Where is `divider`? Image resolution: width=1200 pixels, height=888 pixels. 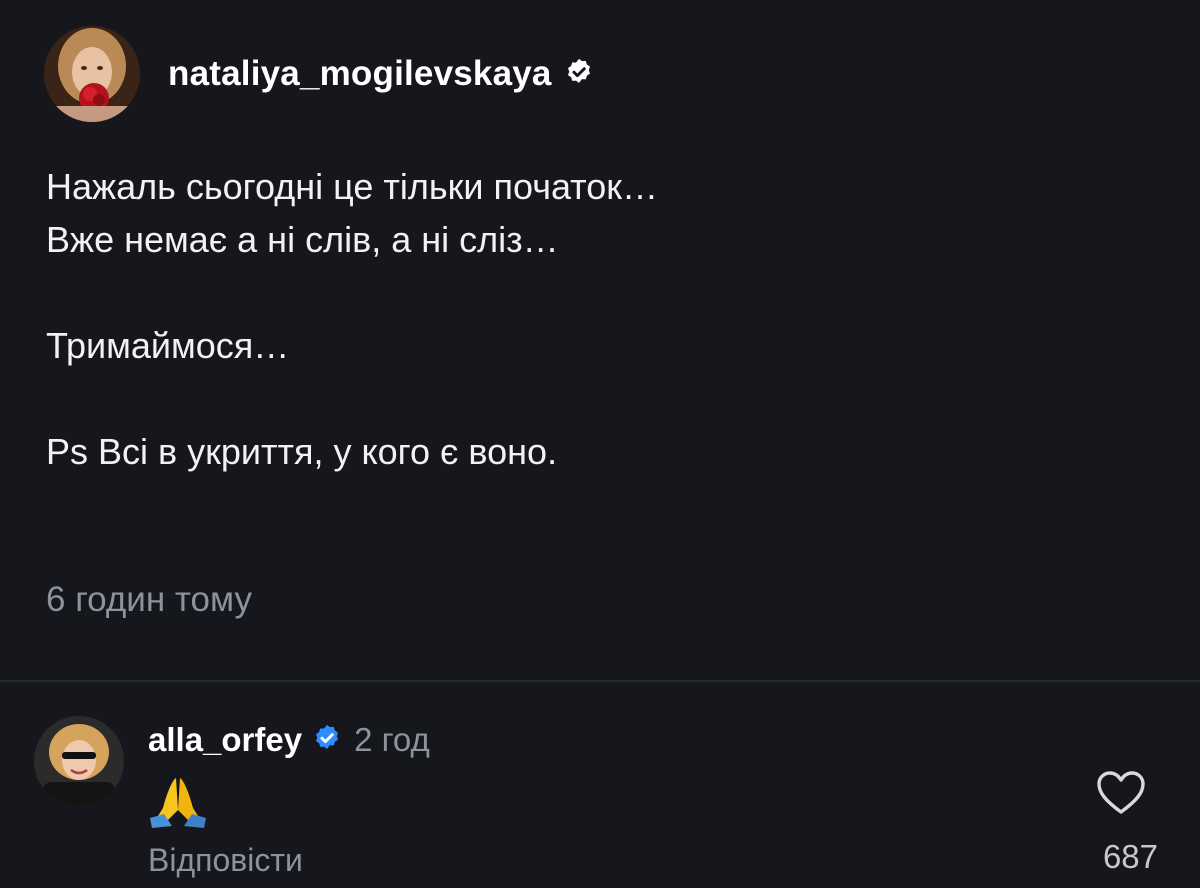 divider is located at coordinates (600, 681).